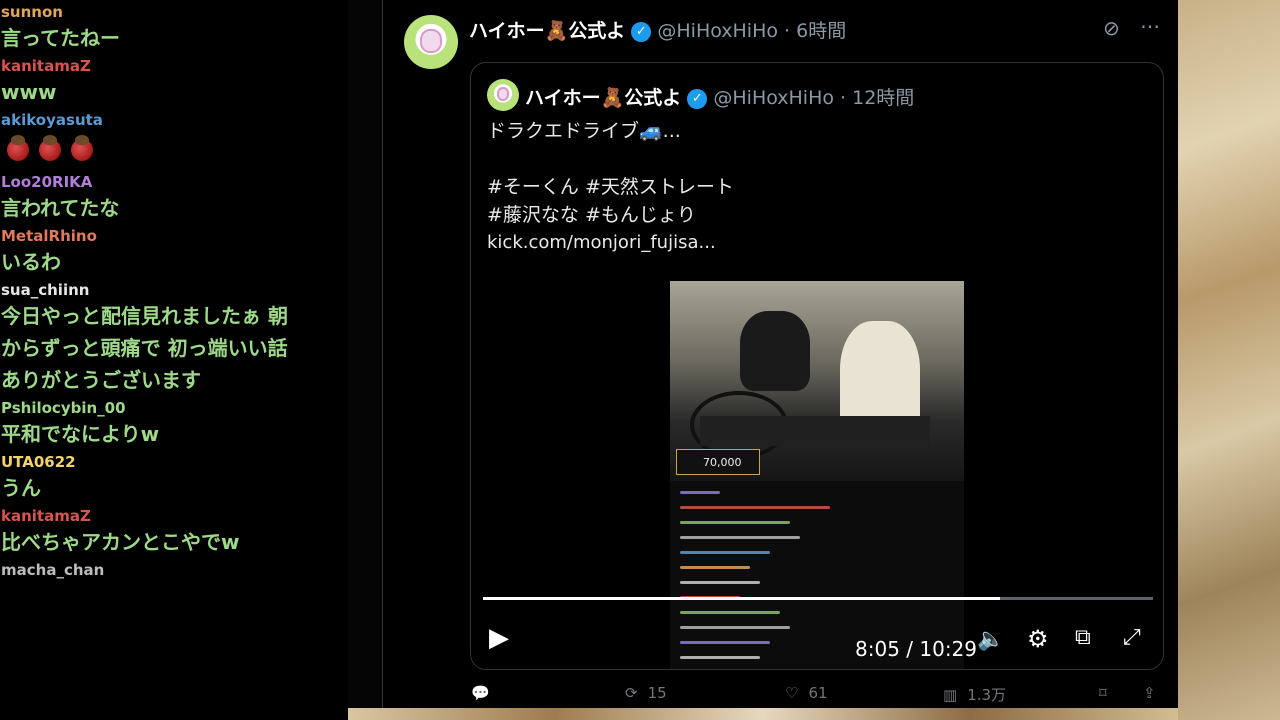 This screenshot has width=1280, height=720. What do you see at coordinates (21, 488) in the screenshot?
I see `chat-text: うん` at bounding box center [21, 488].